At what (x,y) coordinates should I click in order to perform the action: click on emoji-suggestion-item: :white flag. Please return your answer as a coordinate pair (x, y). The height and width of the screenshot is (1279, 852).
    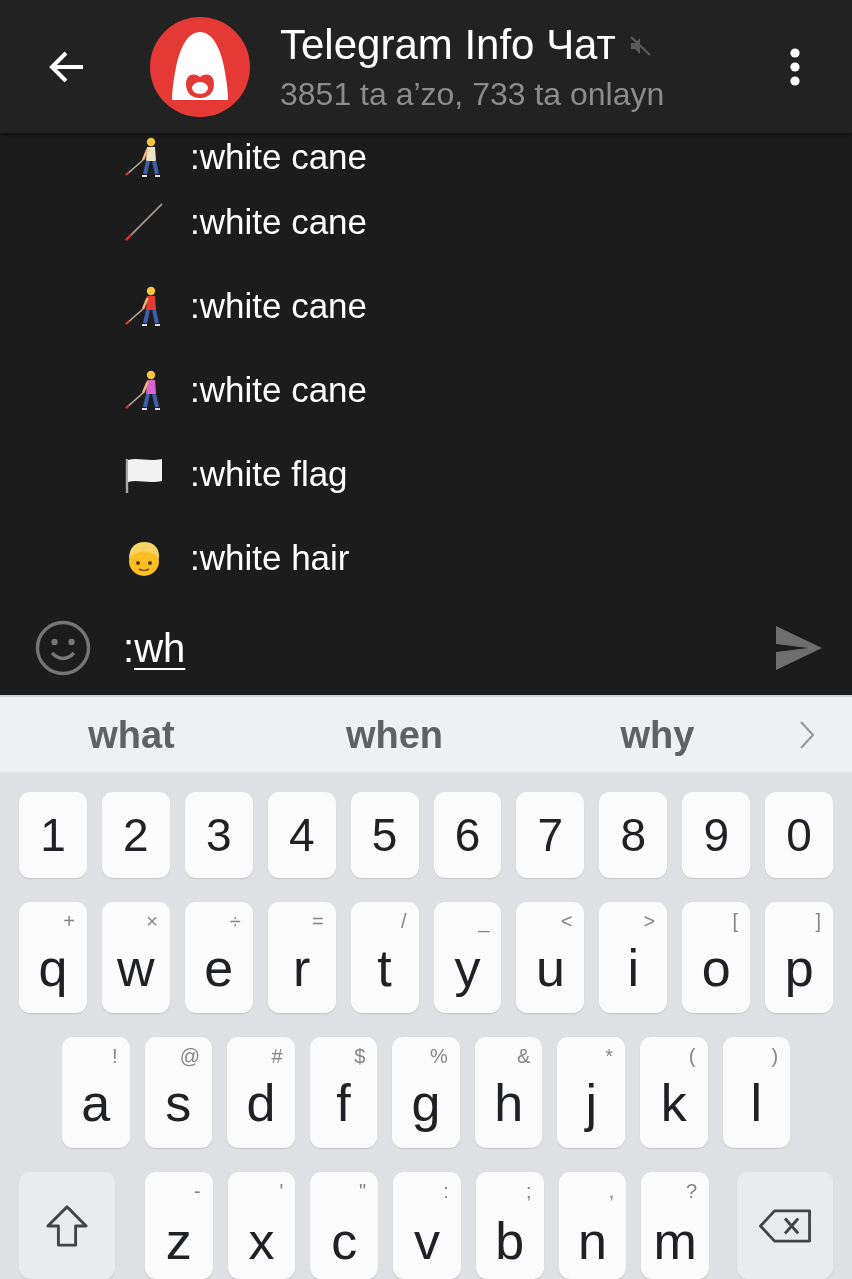
    Looking at the image, I should click on (235, 474).